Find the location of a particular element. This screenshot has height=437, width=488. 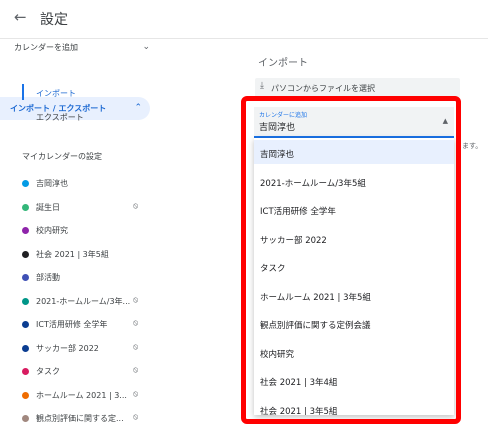

select-file-label: パソコンからファイルを選択 is located at coordinates (323, 88).